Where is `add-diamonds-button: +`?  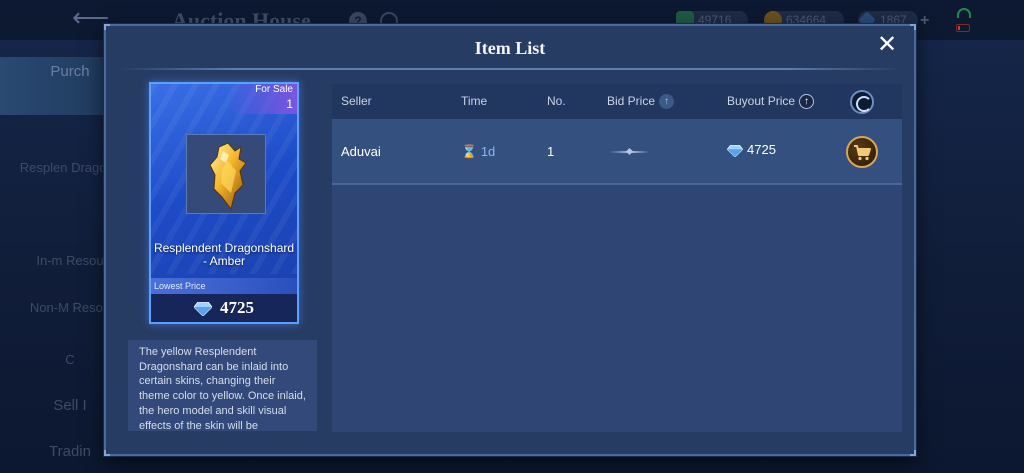
add-diamonds-button: + is located at coordinates (924, 21).